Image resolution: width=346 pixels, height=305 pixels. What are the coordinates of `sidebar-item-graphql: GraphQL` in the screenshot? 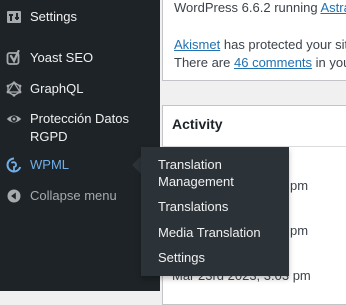 It's located at (80, 89).